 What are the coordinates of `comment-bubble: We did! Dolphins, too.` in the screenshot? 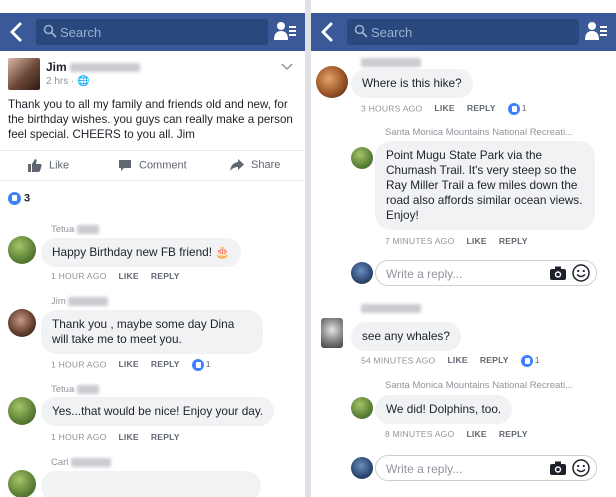 It's located at (444, 409).